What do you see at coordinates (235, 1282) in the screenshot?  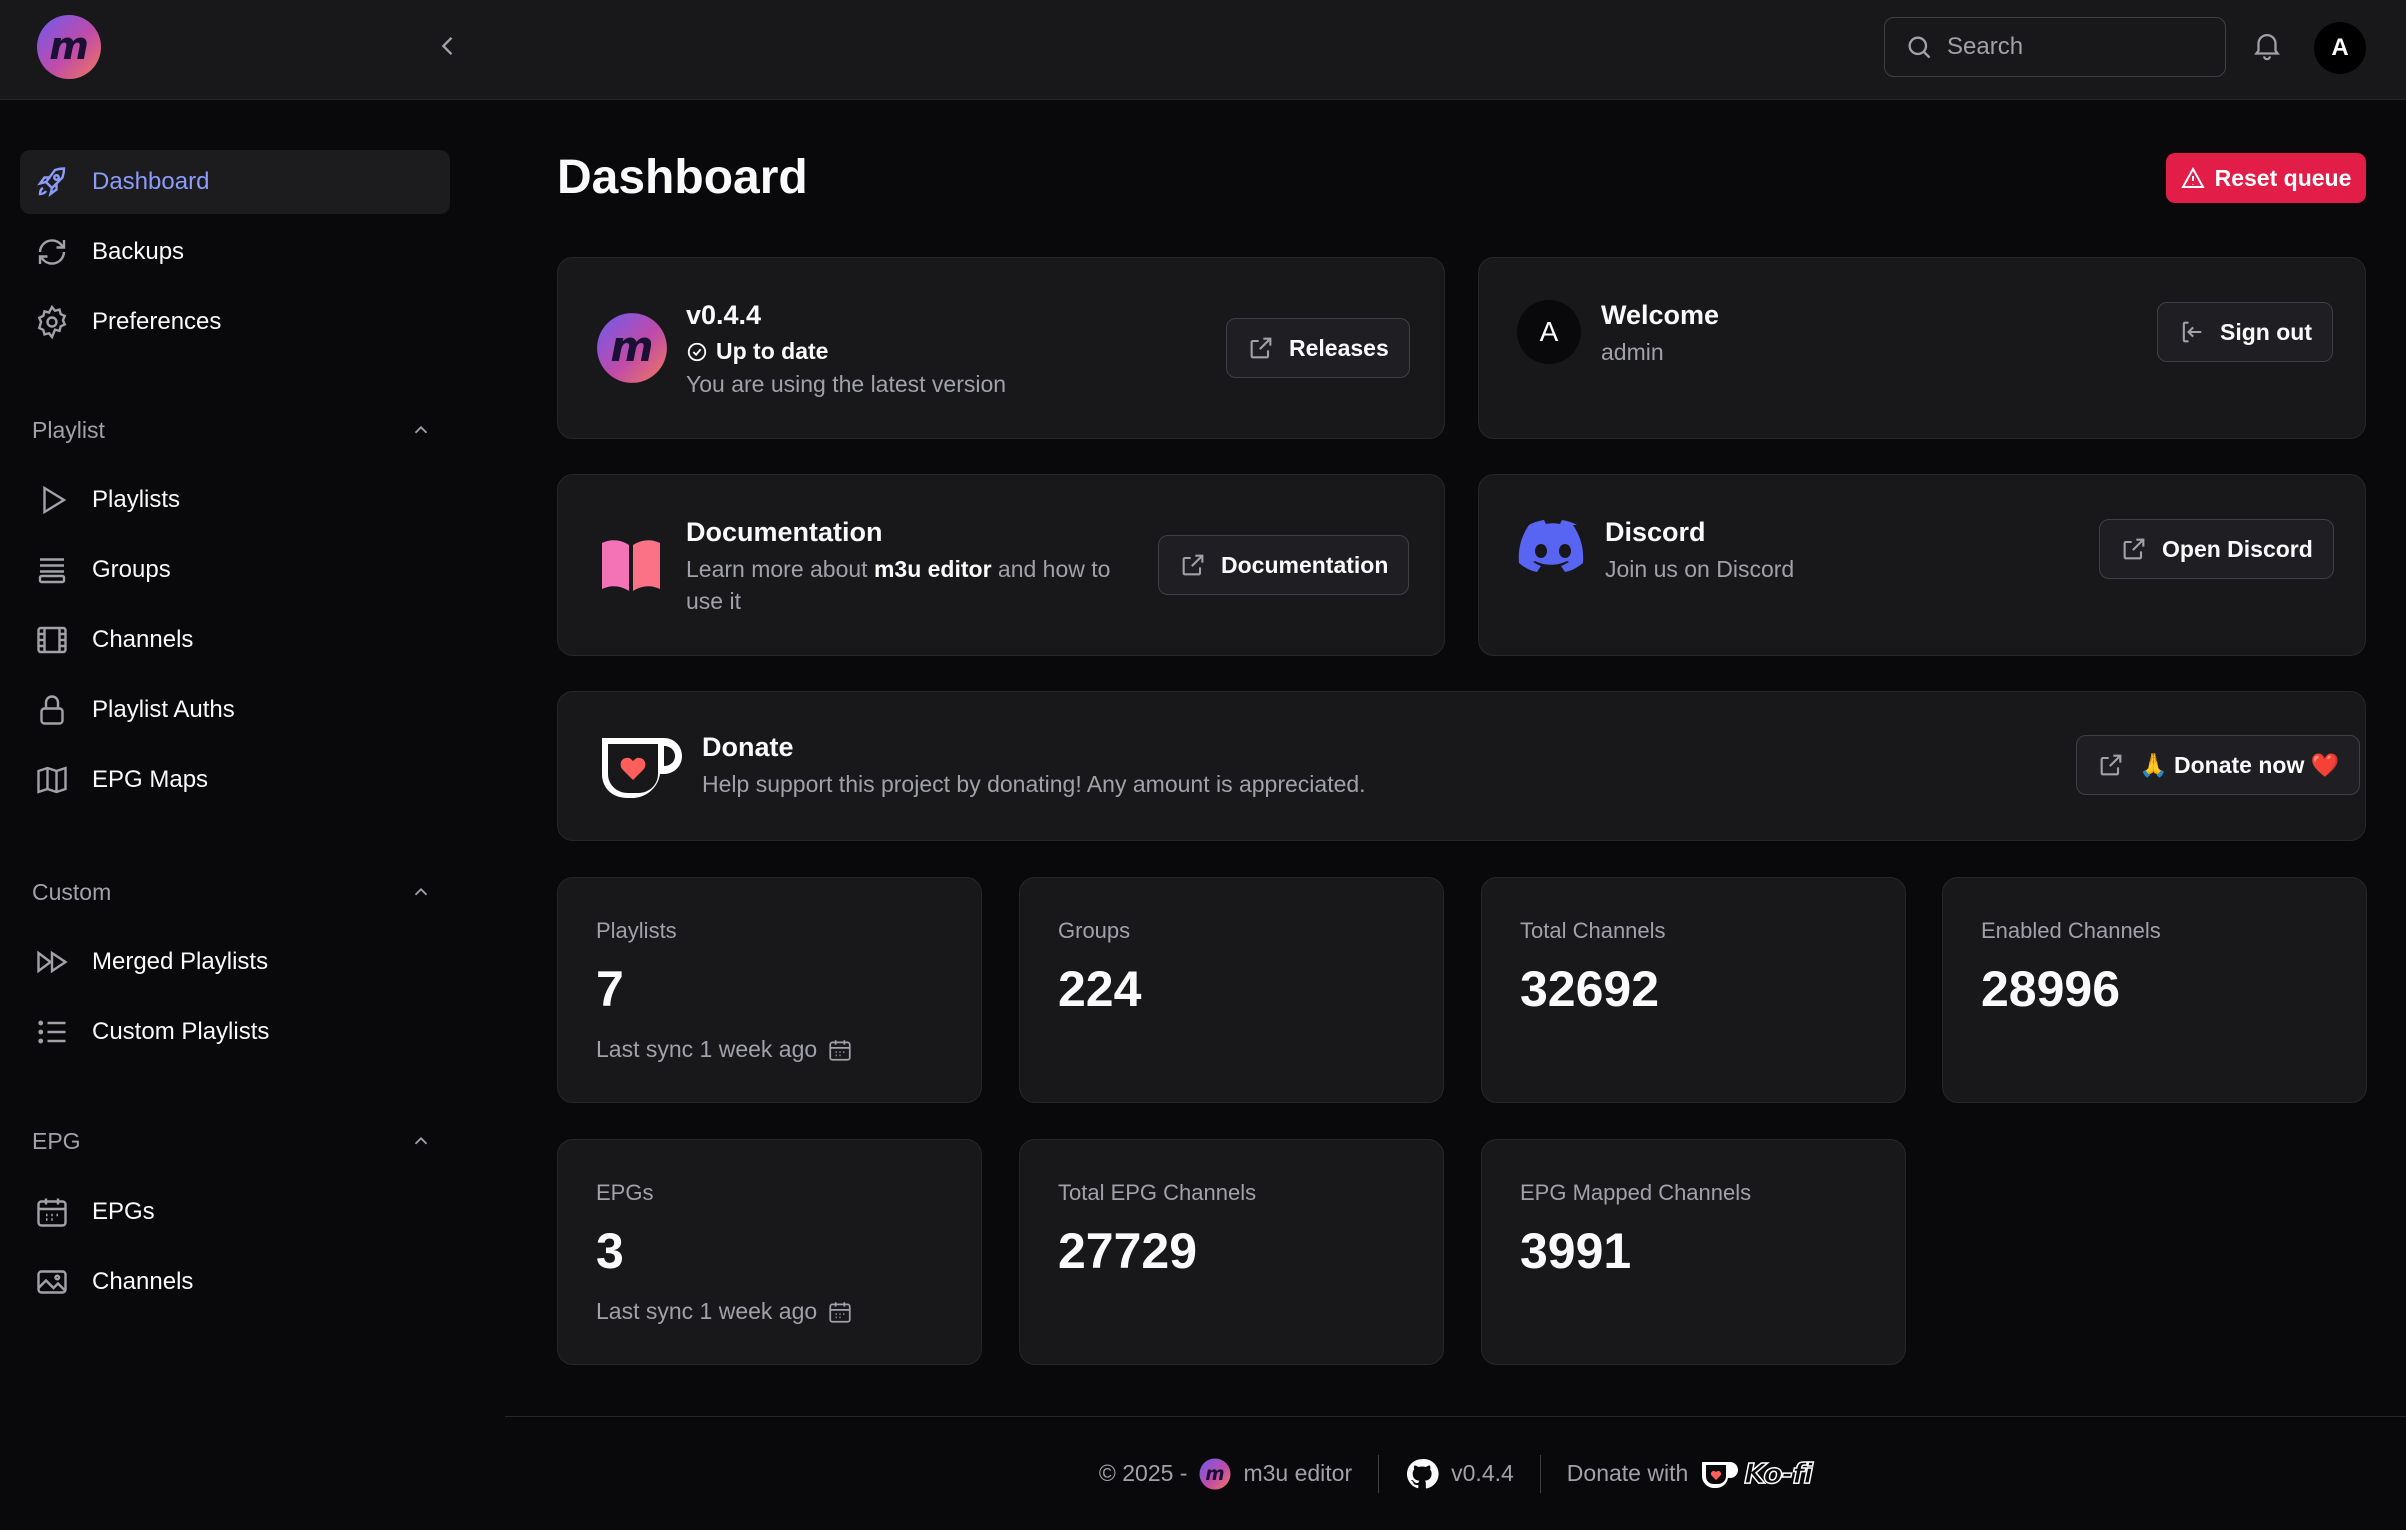 I see `sidebar-item-epg-channels: Channels` at bounding box center [235, 1282].